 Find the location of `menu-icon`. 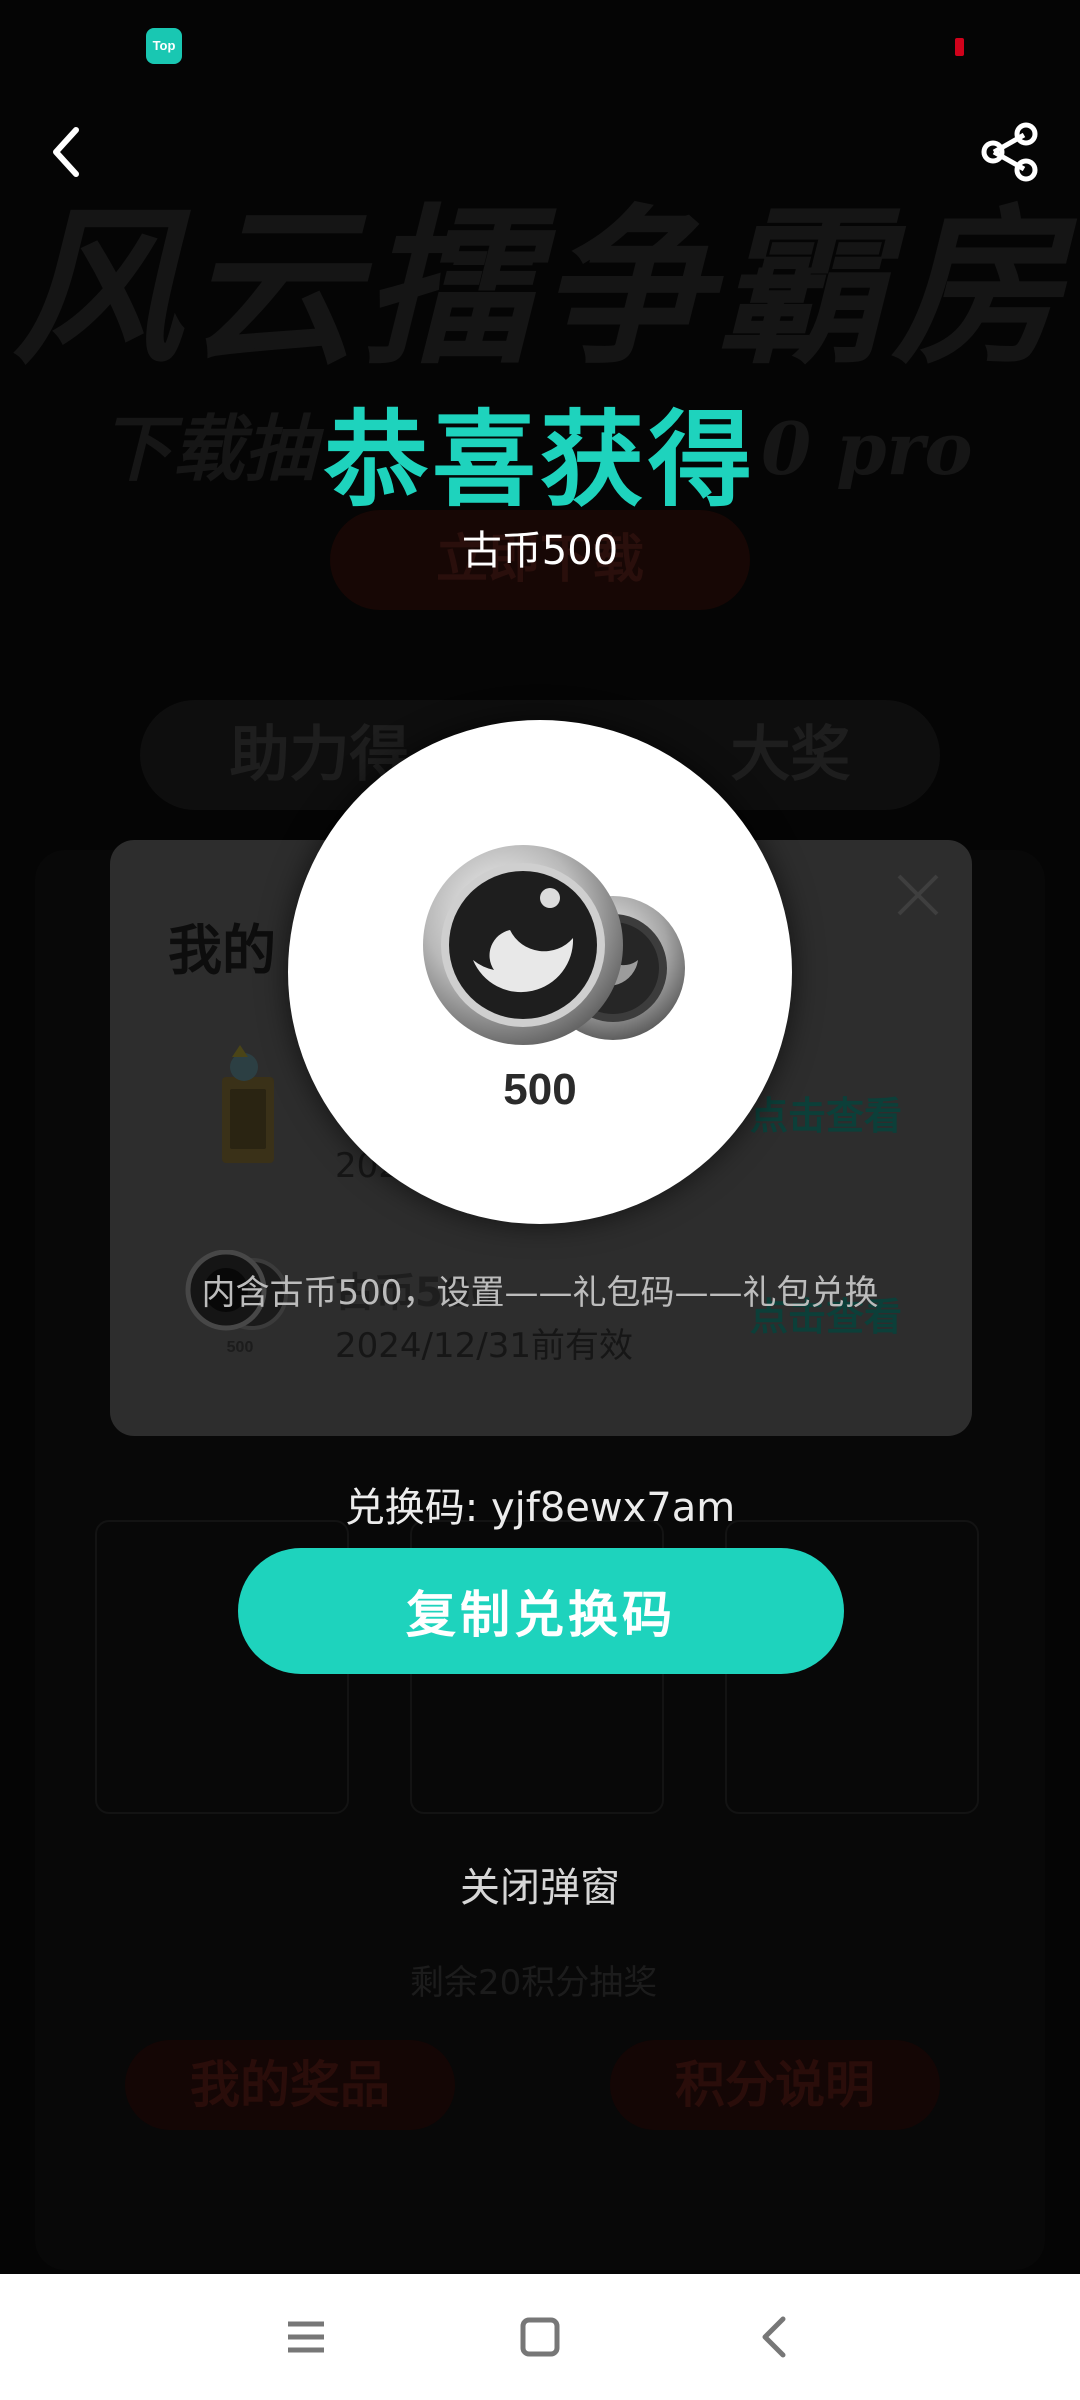

menu-icon is located at coordinates (306, 2337).